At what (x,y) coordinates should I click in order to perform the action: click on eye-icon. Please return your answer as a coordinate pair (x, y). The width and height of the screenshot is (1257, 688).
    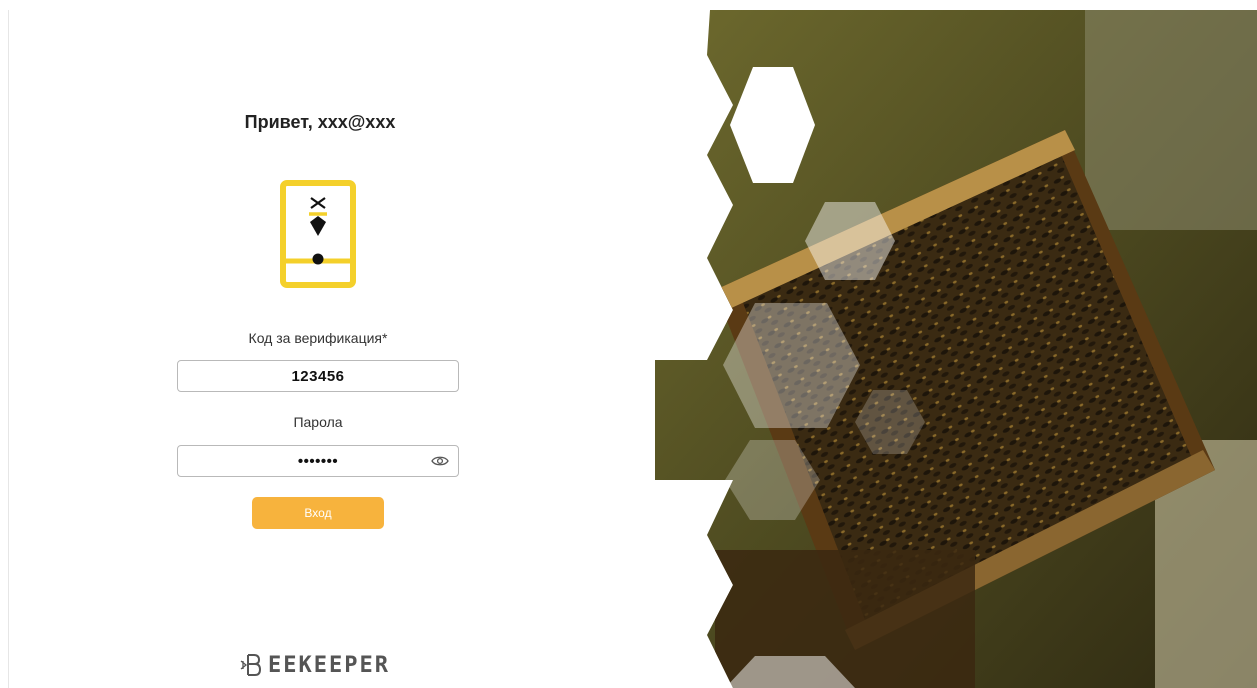
    Looking at the image, I should click on (440, 461).